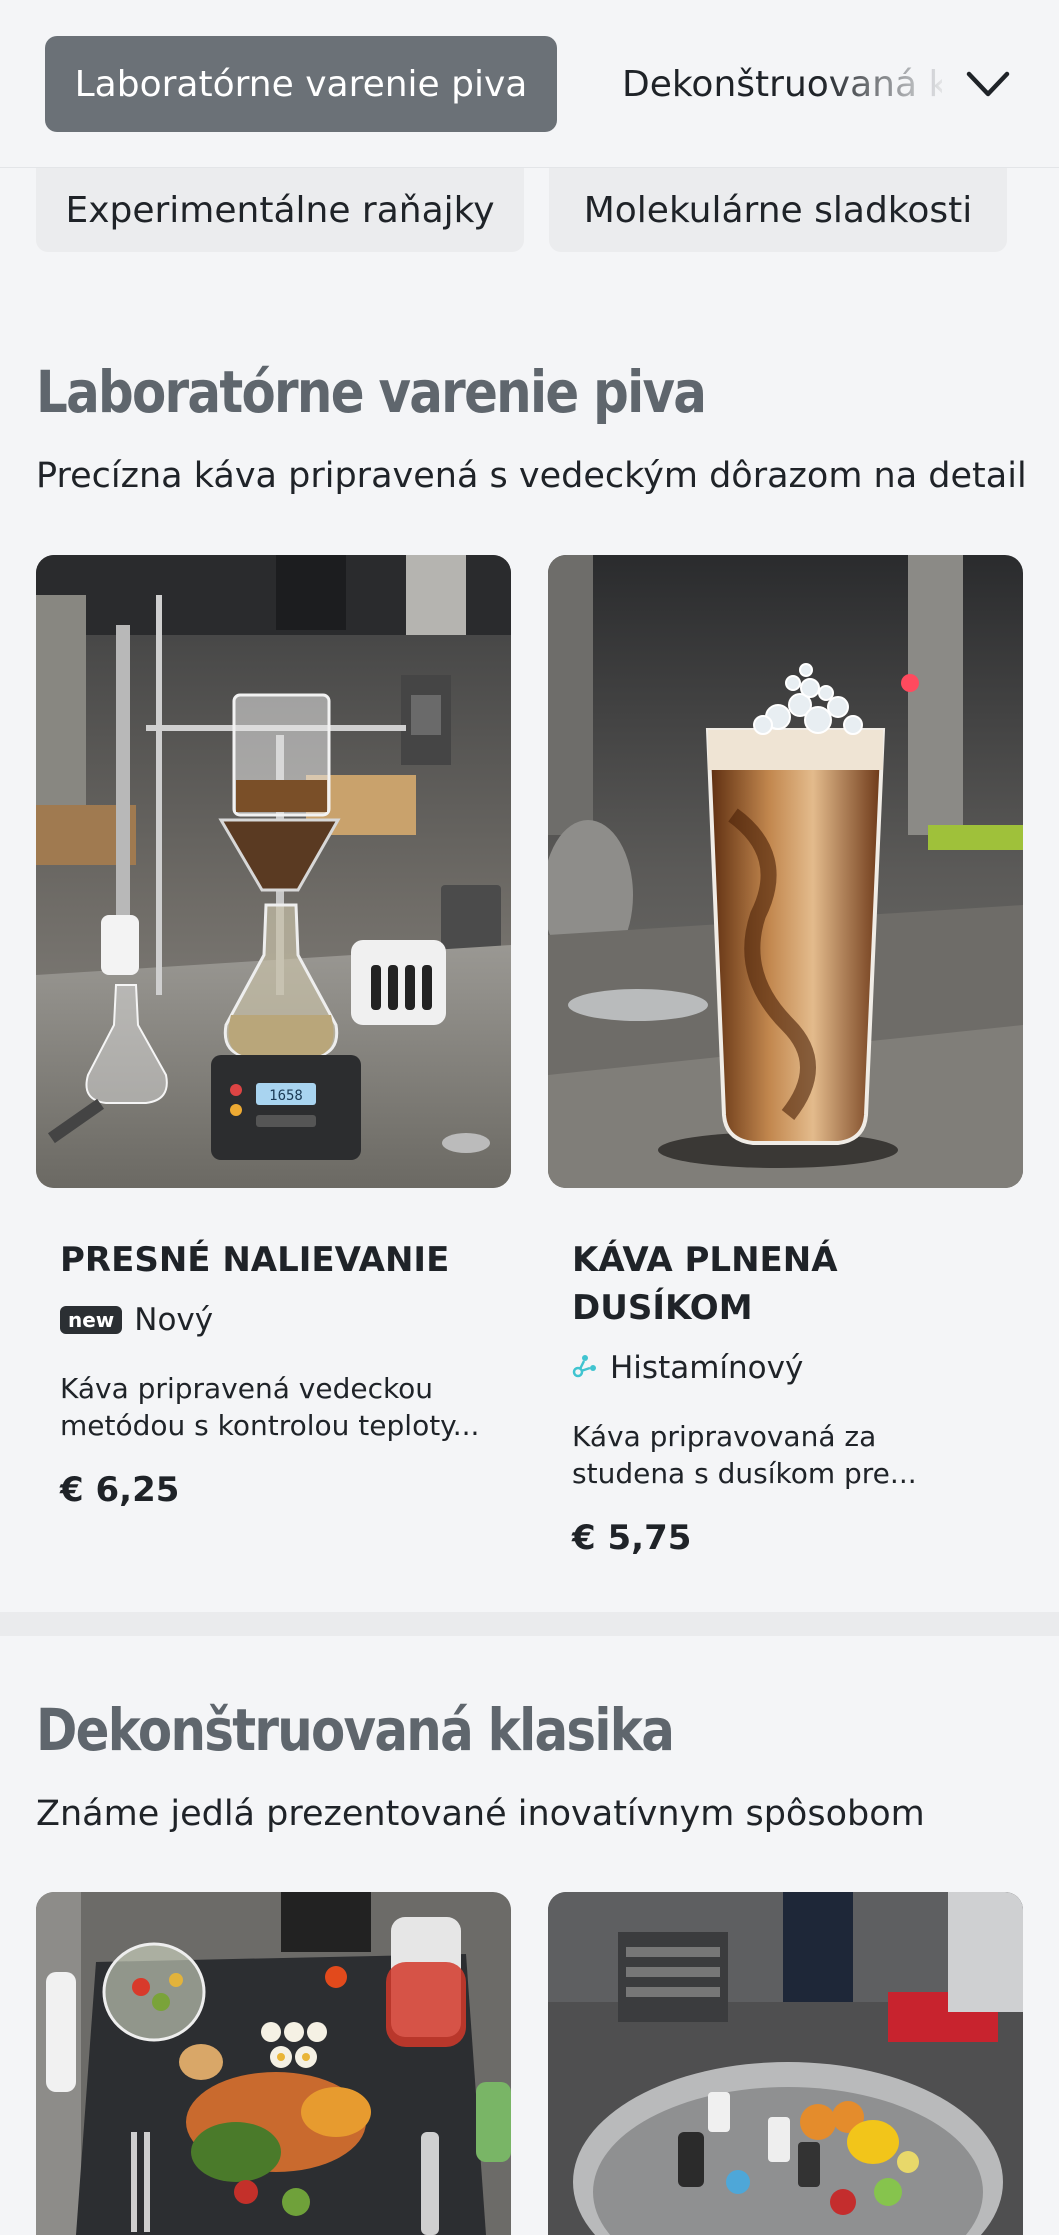 The height and width of the screenshot is (2235, 1059). Describe the element at coordinates (988, 84) in the screenshot. I see `chevron-down-icon` at that location.